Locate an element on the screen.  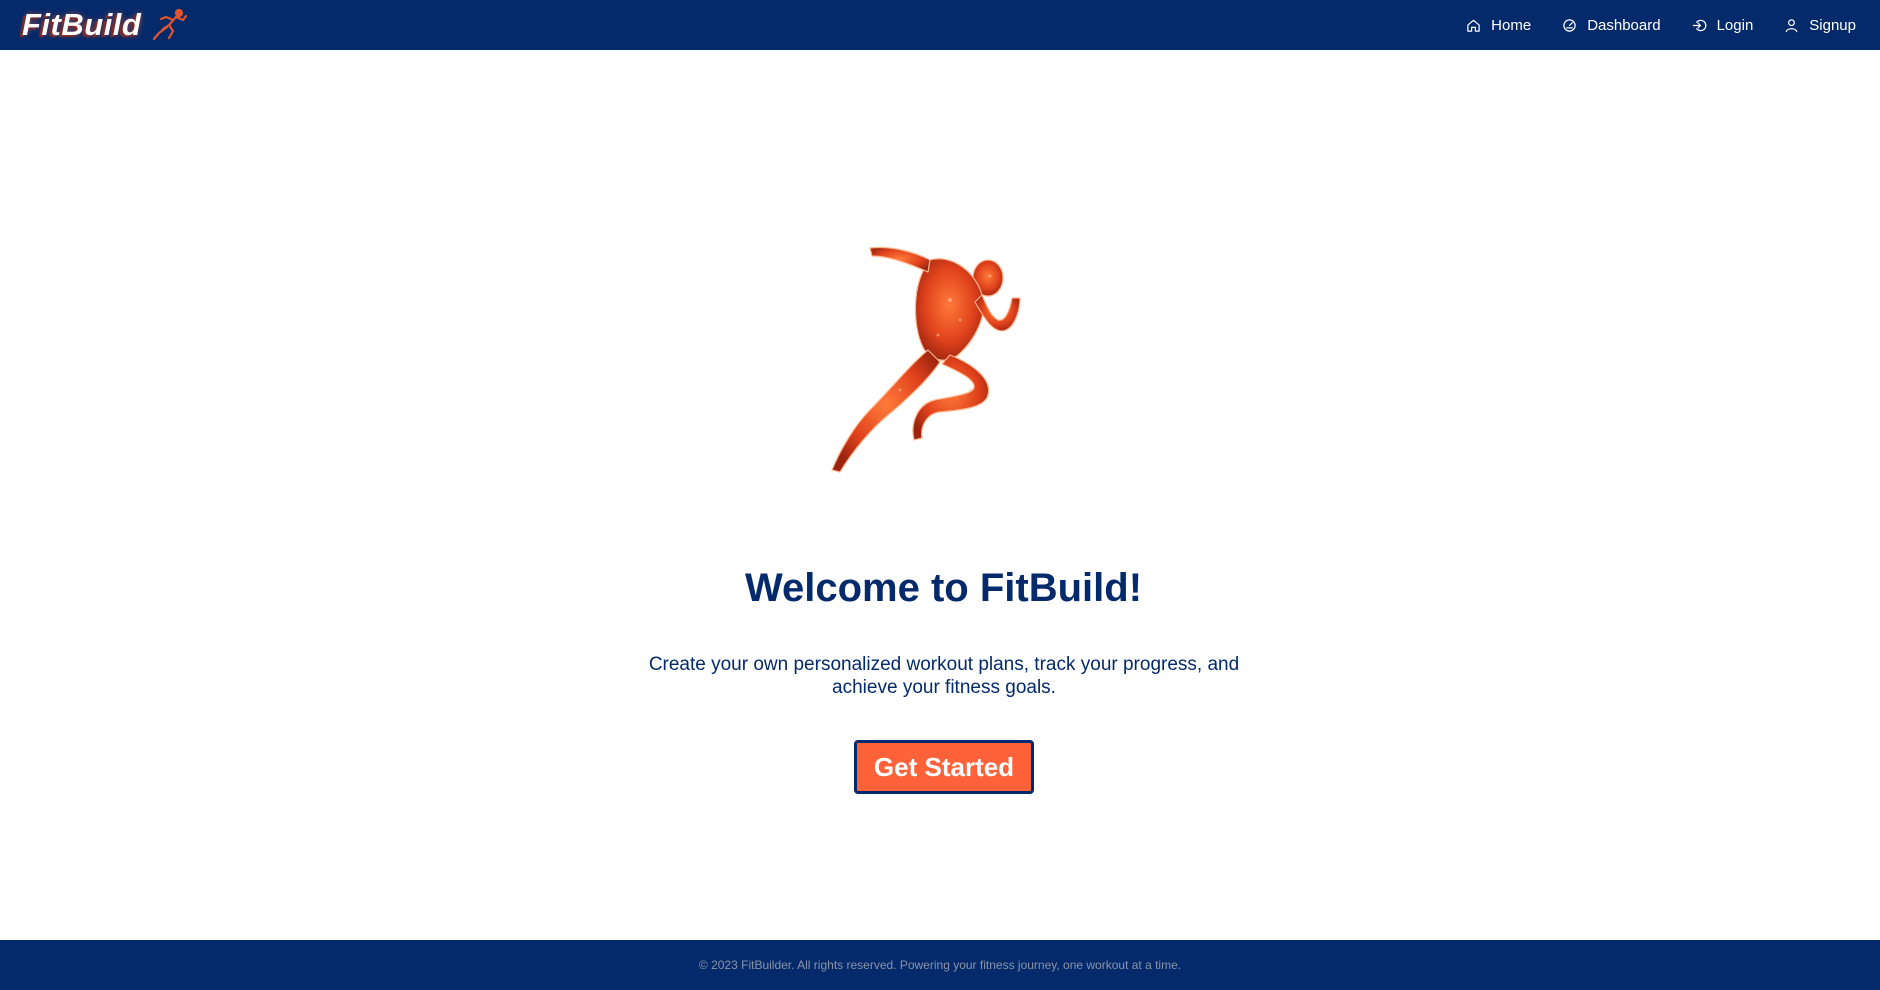
brand-logo: FitBuild is located at coordinates (105, 25).